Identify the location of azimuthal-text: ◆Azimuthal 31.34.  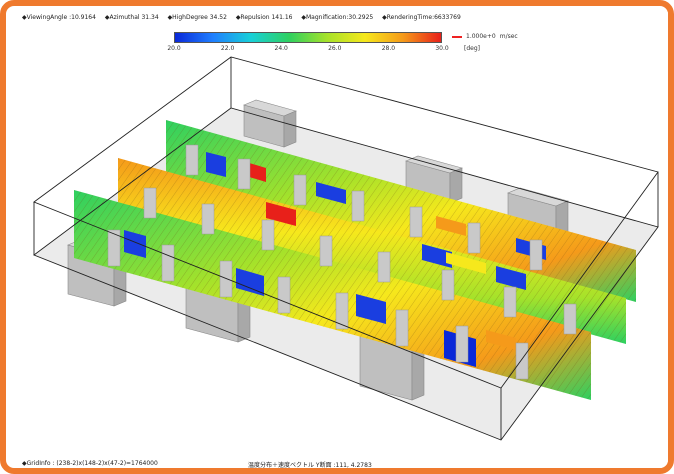
(131, 17).